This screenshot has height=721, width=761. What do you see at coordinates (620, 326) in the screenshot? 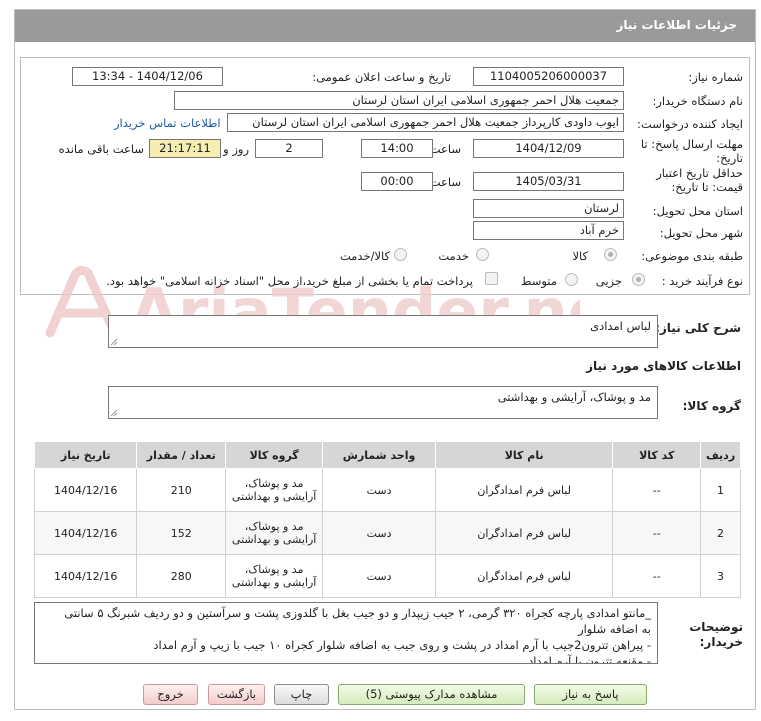
I see `summary-text: لباس امدادی` at bounding box center [620, 326].